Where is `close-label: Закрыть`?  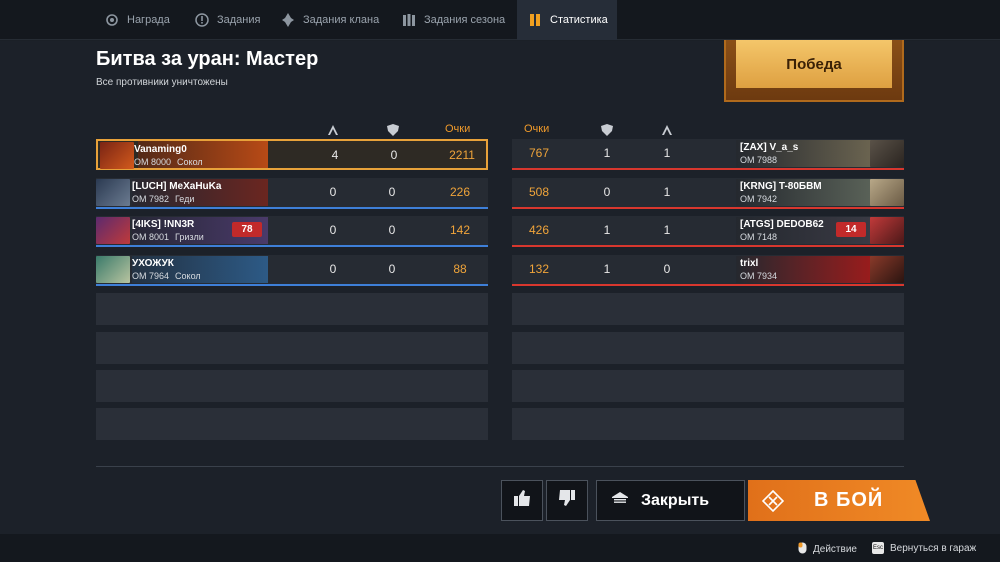
close-label: Закрыть is located at coordinates (675, 500).